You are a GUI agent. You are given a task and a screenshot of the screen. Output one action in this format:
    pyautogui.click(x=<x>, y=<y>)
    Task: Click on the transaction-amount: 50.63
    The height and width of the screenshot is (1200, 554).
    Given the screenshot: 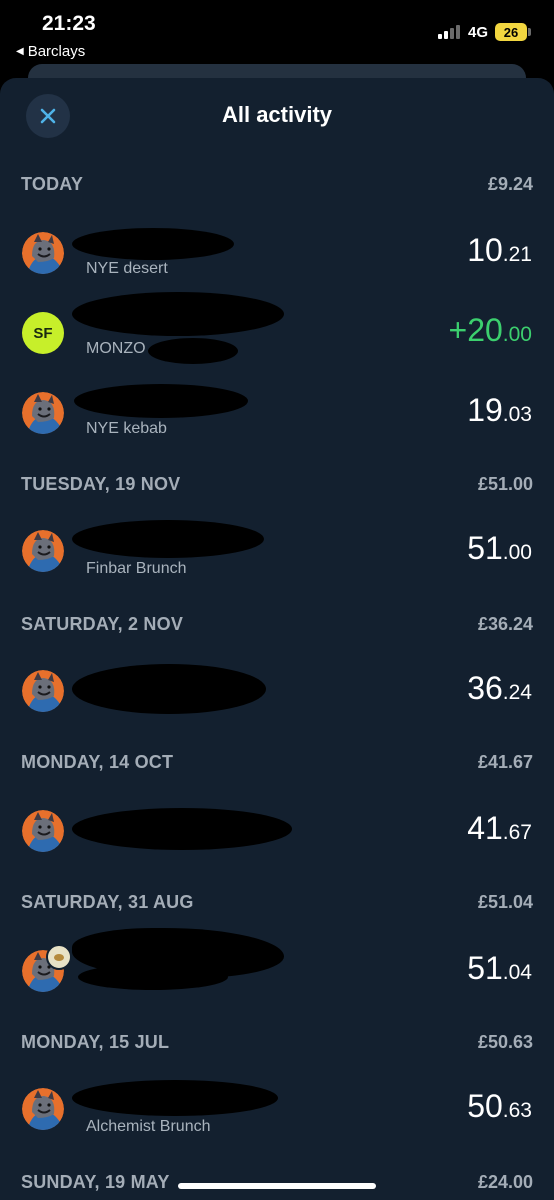 What is the action you would take?
    pyautogui.click(x=499, y=1106)
    